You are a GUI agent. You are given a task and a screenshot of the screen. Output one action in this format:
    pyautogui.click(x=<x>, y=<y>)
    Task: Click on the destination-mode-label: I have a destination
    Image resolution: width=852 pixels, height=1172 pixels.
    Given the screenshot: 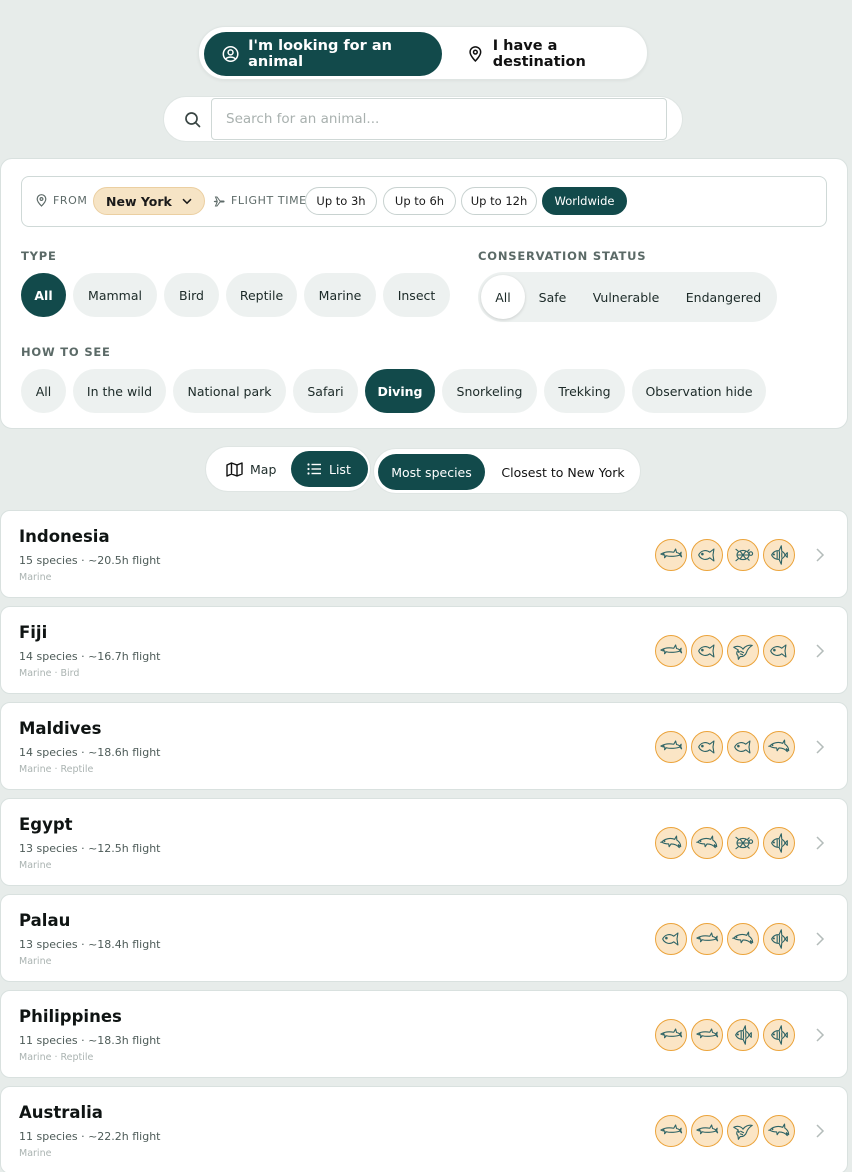 What is the action you would take?
    pyautogui.click(x=539, y=54)
    